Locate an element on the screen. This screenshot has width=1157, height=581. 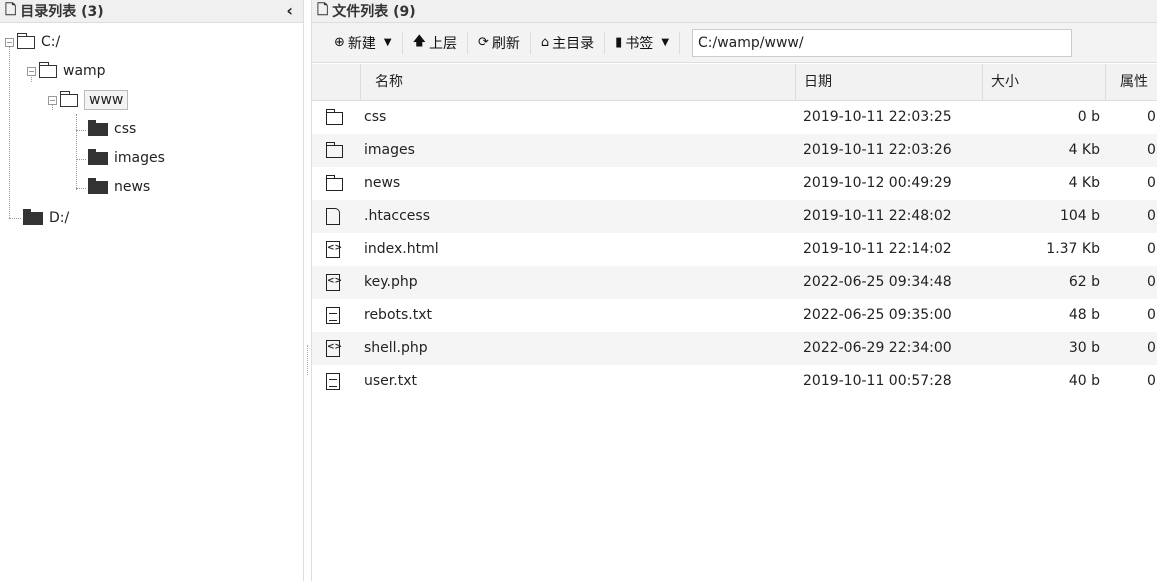
new-button: ⊕ 新建 ▼ is located at coordinates (363, 43).